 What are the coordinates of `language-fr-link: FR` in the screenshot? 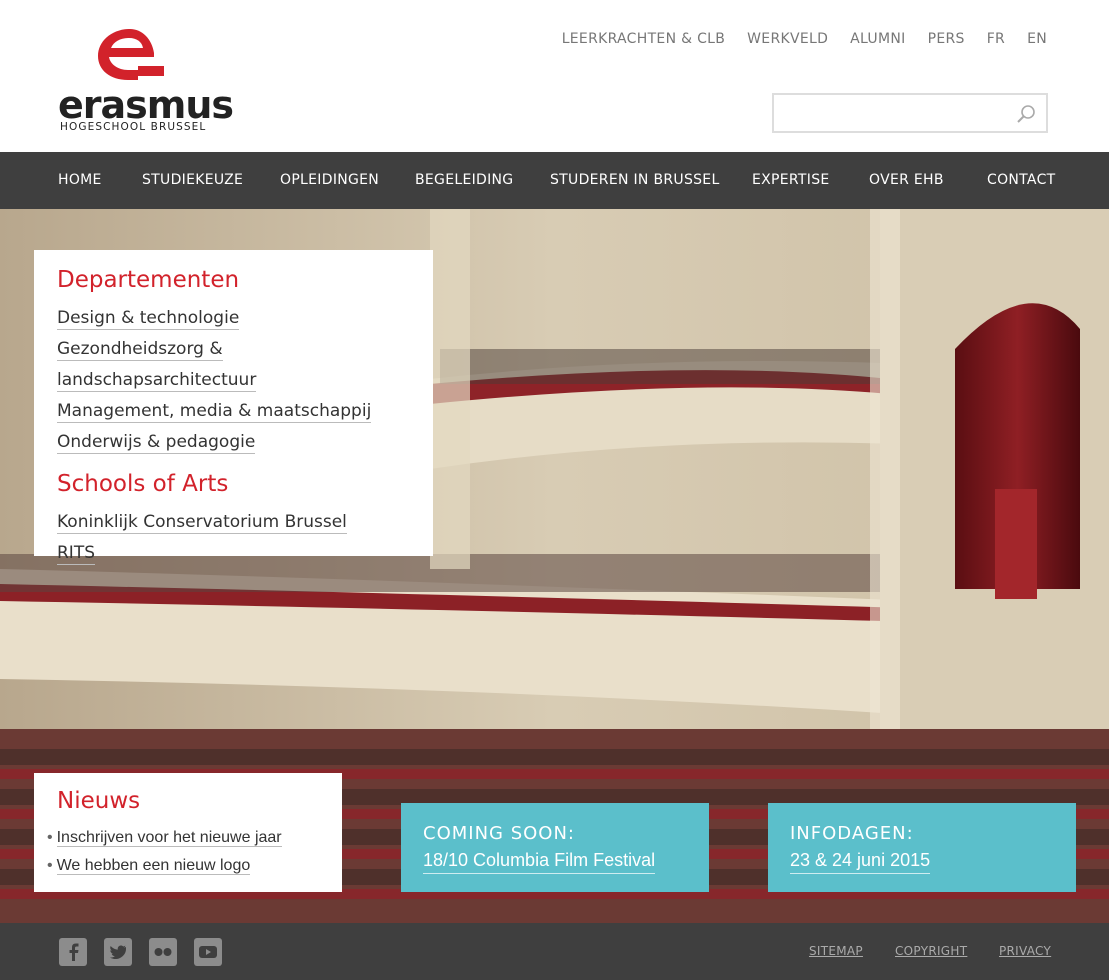 It's located at (996, 39).